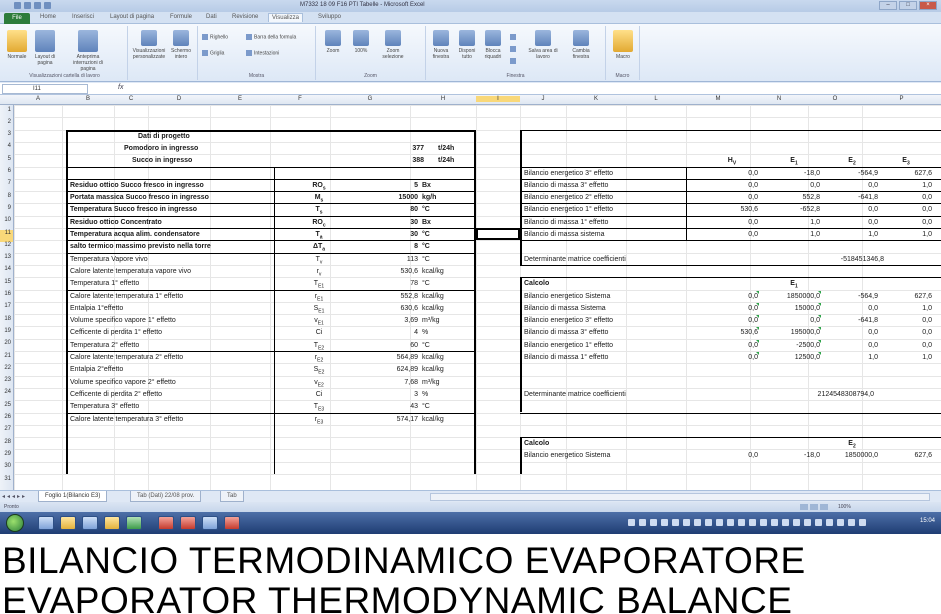 This screenshot has height=614, width=941. What do you see at coordinates (779, 99) in the screenshot?
I see `column-header-n: N` at bounding box center [779, 99].